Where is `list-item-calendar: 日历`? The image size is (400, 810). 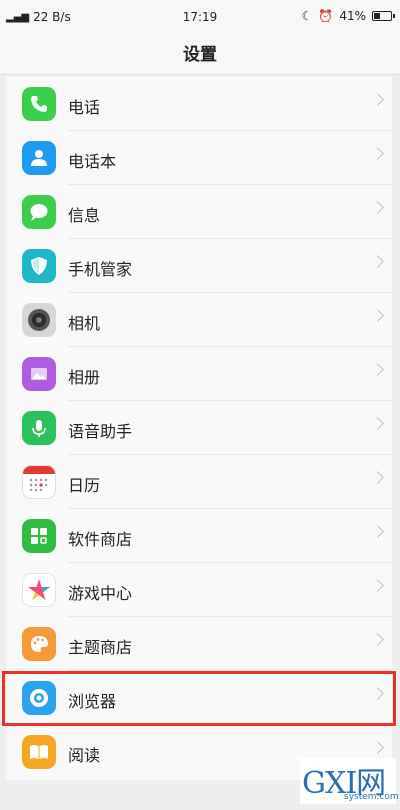 list-item-calendar: 日历 is located at coordinates (199, 482).